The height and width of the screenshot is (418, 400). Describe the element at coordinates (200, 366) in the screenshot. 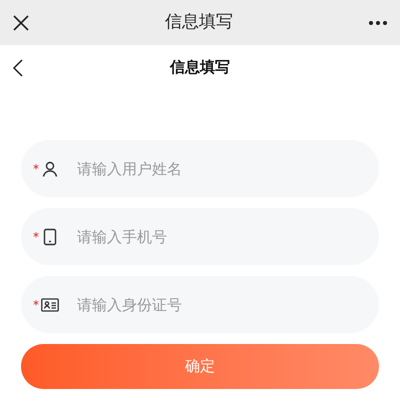

I see `confirm-button: 确定` at that location.